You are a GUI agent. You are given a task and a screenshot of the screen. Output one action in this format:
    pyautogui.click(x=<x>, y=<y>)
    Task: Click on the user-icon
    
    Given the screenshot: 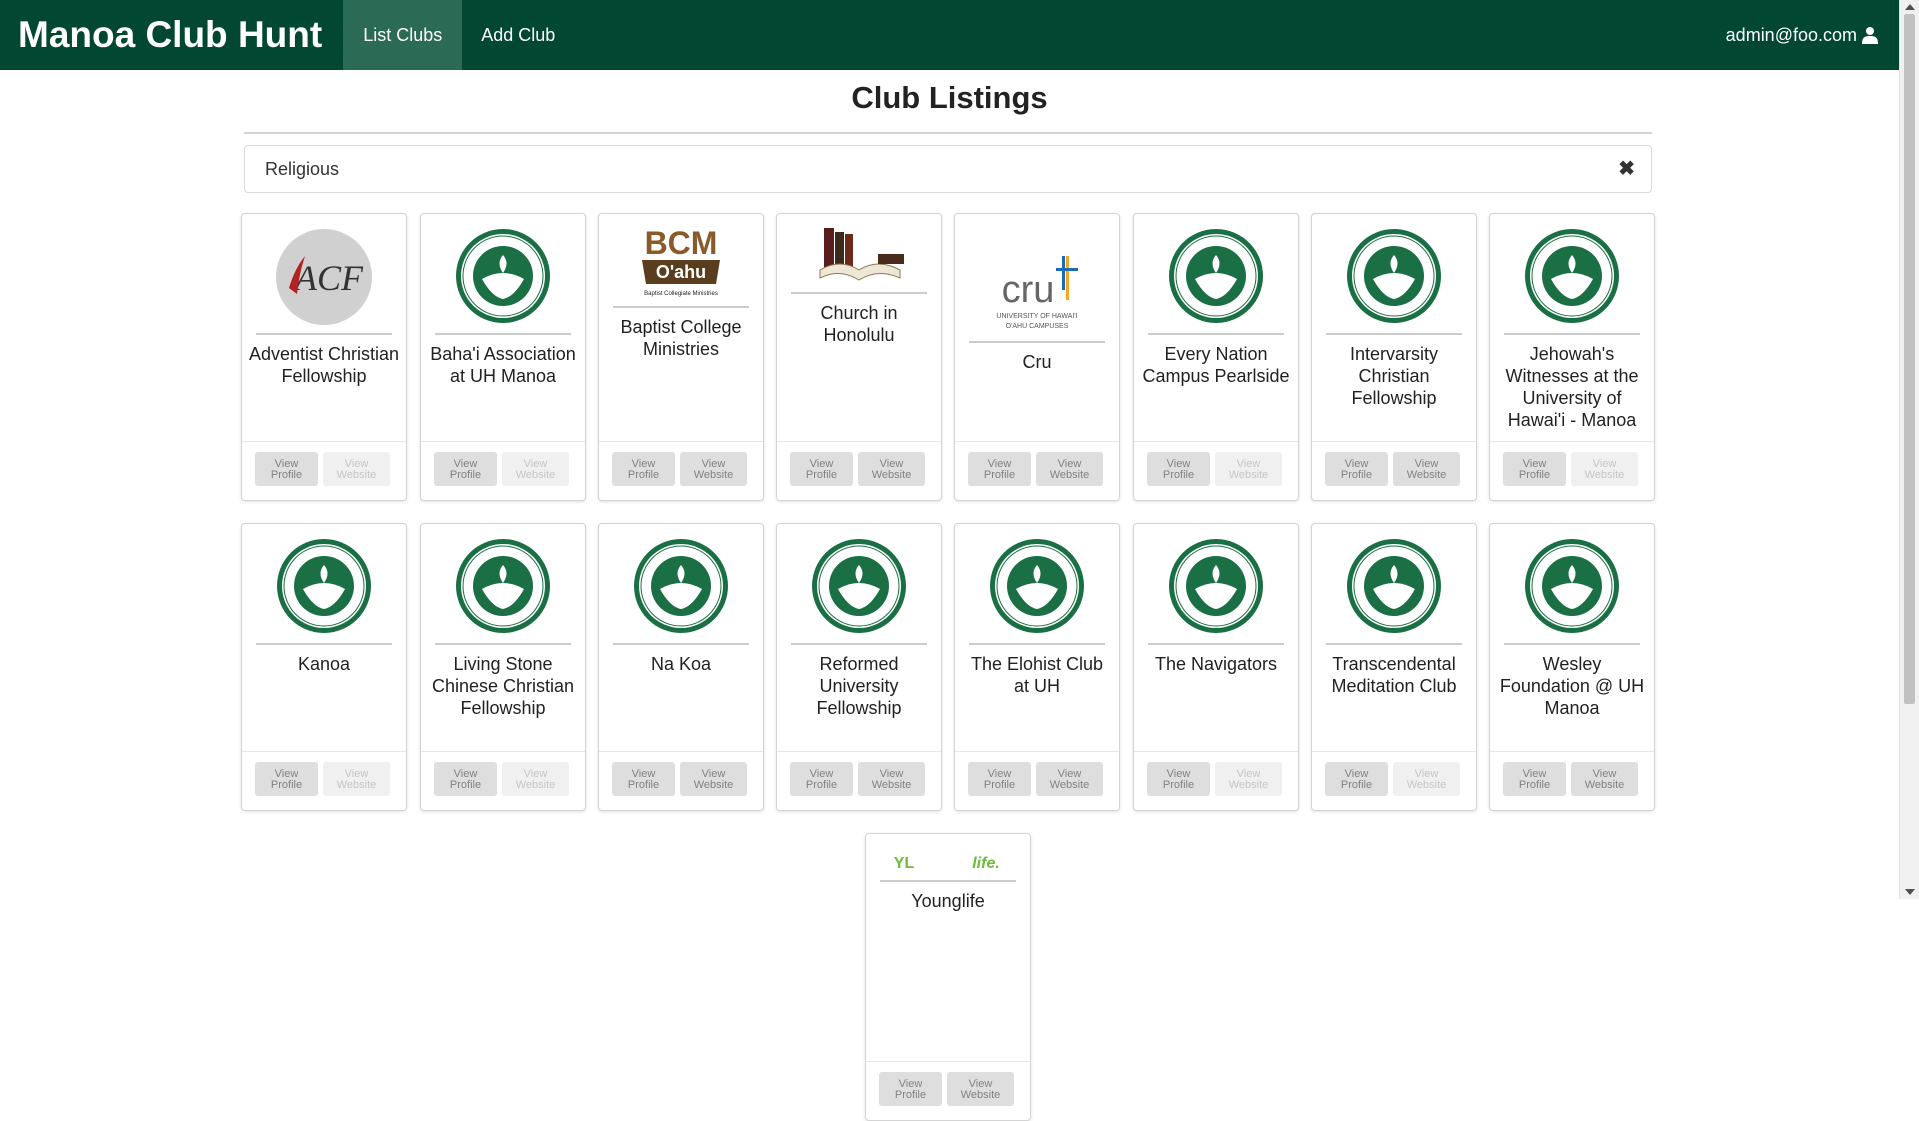 What is the action you would take?
    pyautogui.click(x=1870, y=35)
    